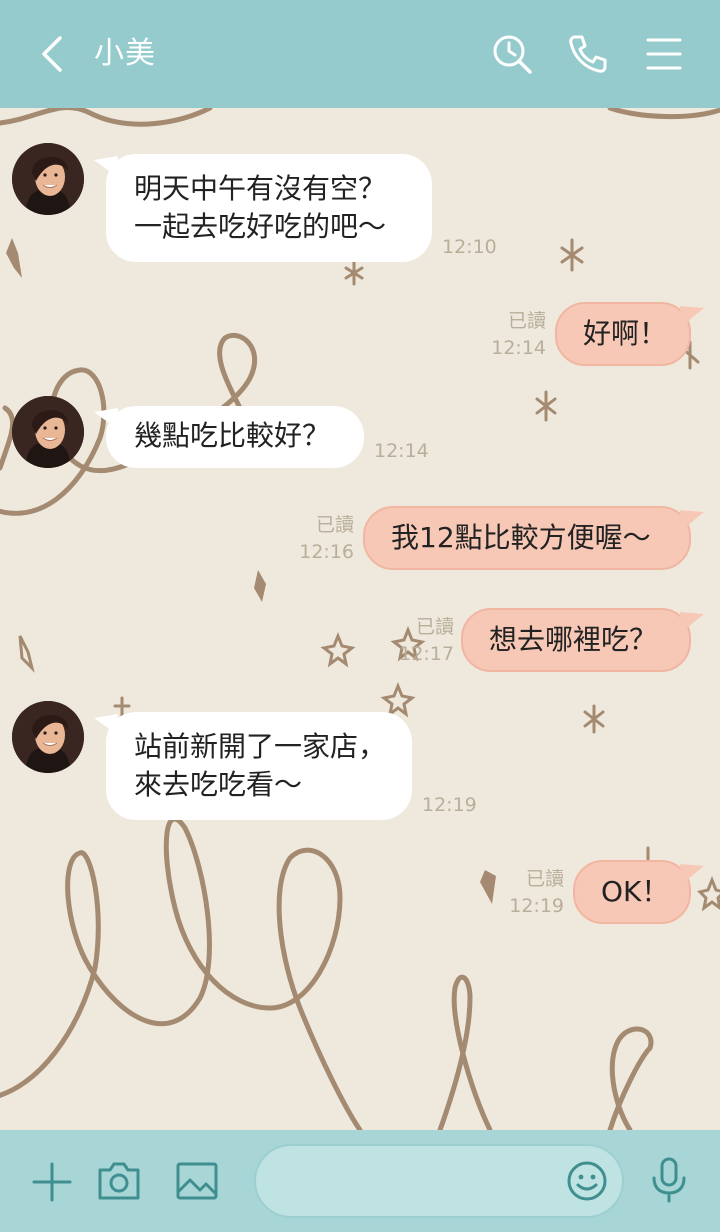  What do you see at coordinates (588, 54) in the screenshot?
I see `phone-icon` at bounding box center [588, 54].